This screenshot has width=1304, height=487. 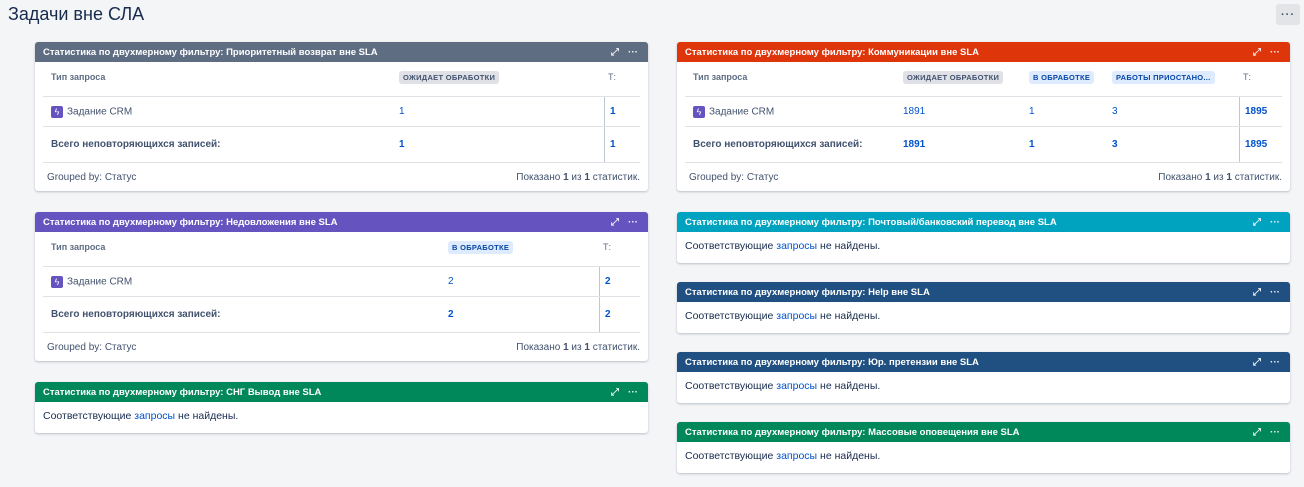 I want to click on total-row: Всего неповторяющихся записей: 2 2, so click(x=341, y=314).